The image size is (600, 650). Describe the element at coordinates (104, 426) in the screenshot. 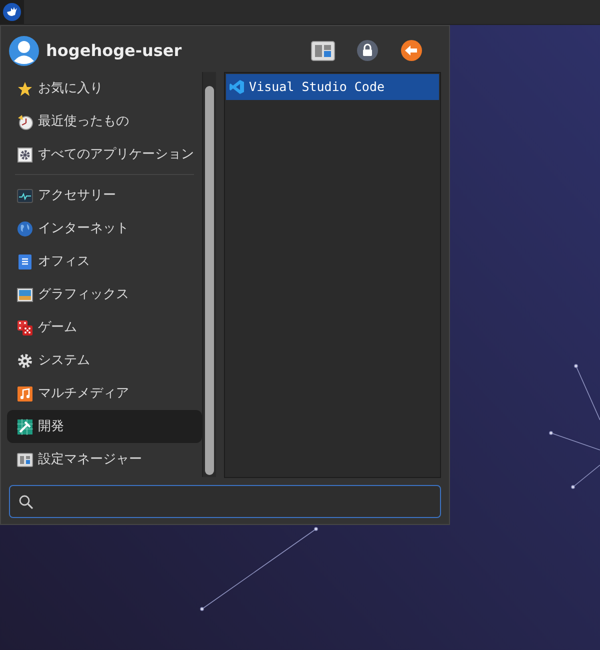

I see `category-item: 開発` at that location.